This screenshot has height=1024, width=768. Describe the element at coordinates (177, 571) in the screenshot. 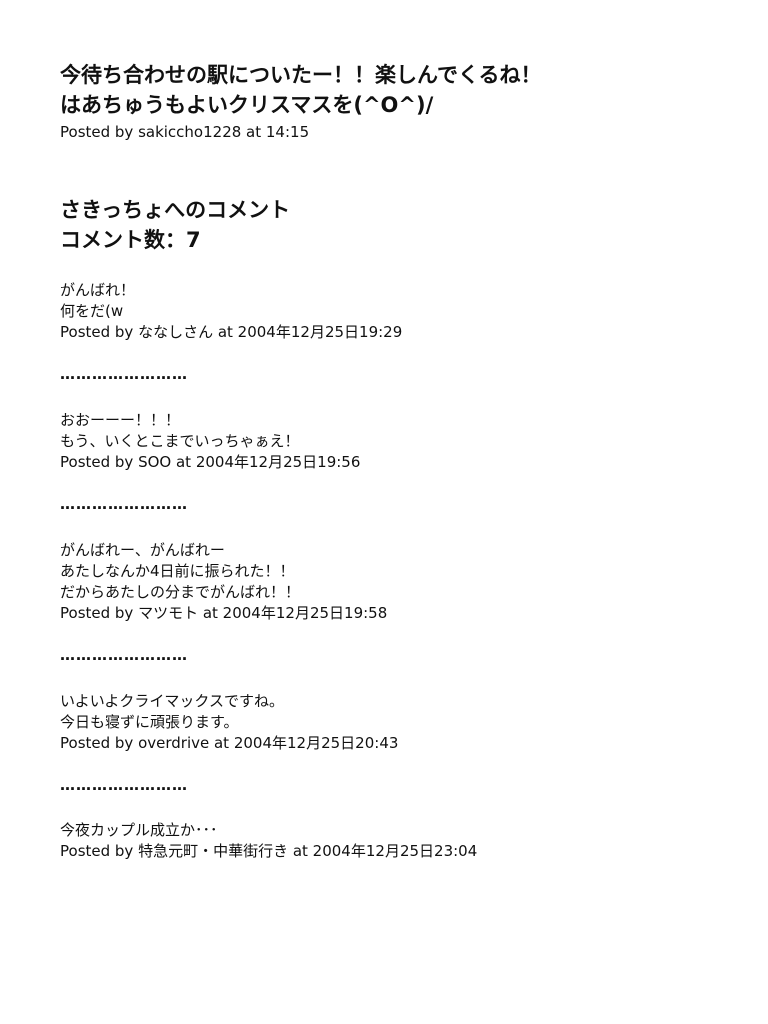

I see `comment-text: あたしなんか4日前に振られた！！` at that location.